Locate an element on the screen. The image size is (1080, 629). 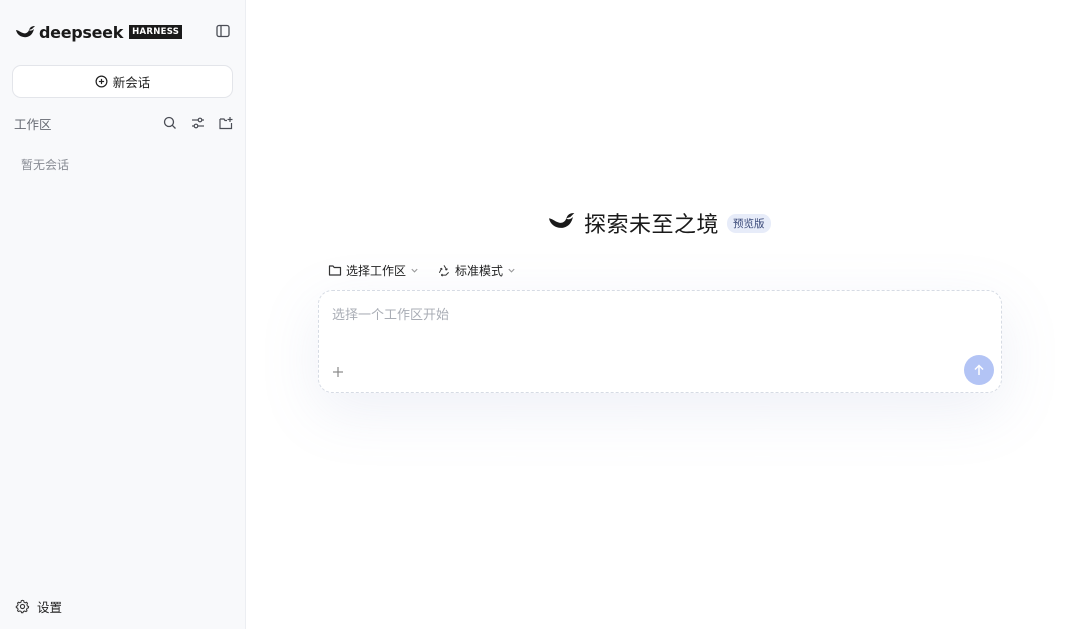
workspace-select-label: 选择工作区 is located at coordinates (376, 271).